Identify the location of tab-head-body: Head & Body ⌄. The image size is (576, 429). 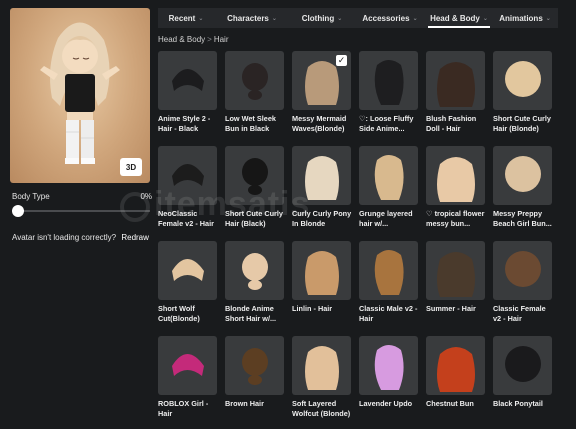
(459, 18).